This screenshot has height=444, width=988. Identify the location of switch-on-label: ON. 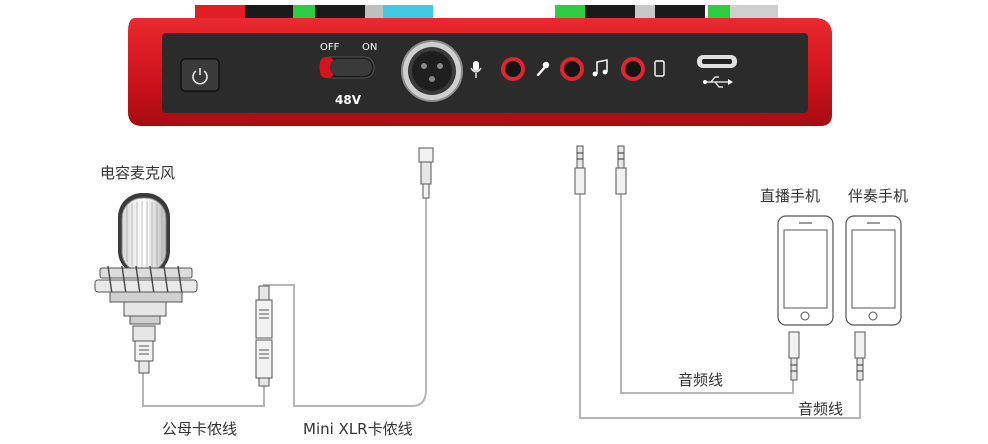
(369, 47).